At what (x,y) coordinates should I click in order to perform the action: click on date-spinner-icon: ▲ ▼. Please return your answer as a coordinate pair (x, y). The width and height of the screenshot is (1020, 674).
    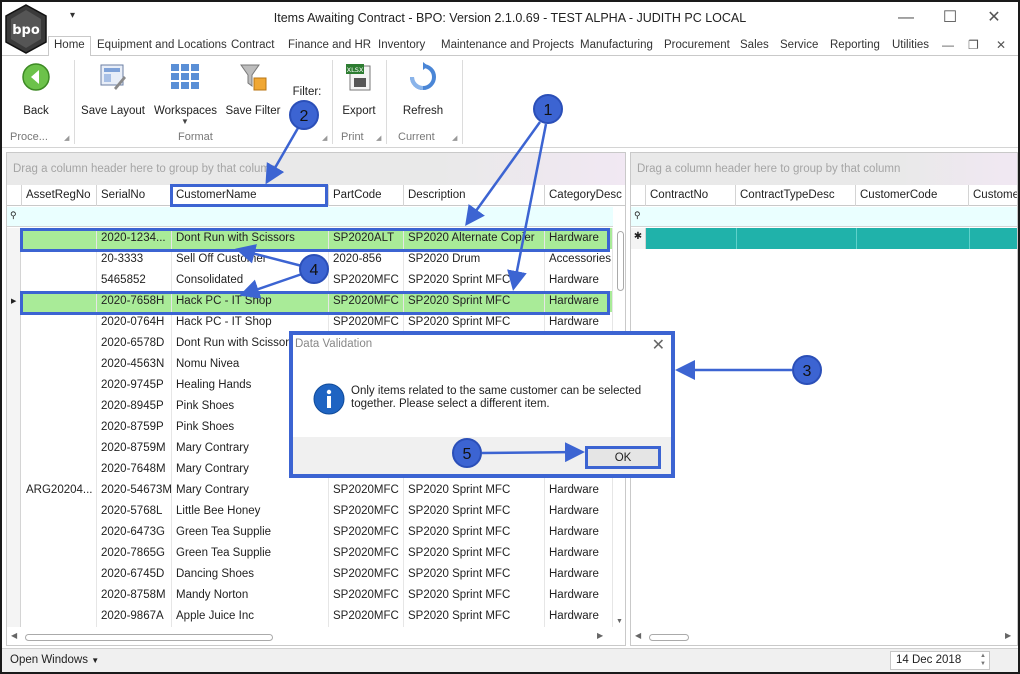
    Looking at the image, I should click on (983, 660).